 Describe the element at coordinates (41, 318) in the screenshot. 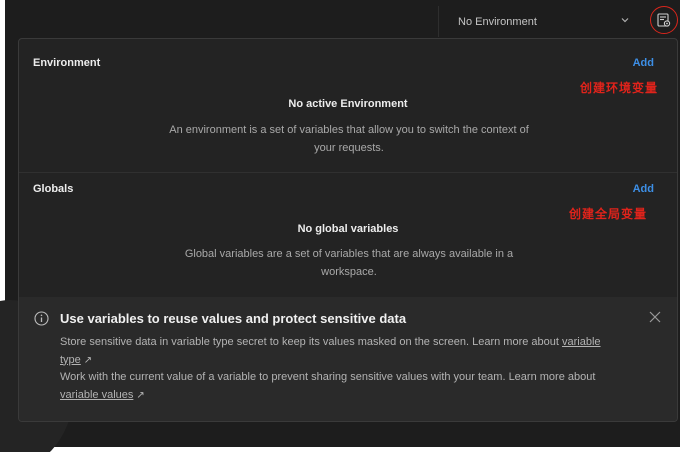

I see `info-icon` at that location.